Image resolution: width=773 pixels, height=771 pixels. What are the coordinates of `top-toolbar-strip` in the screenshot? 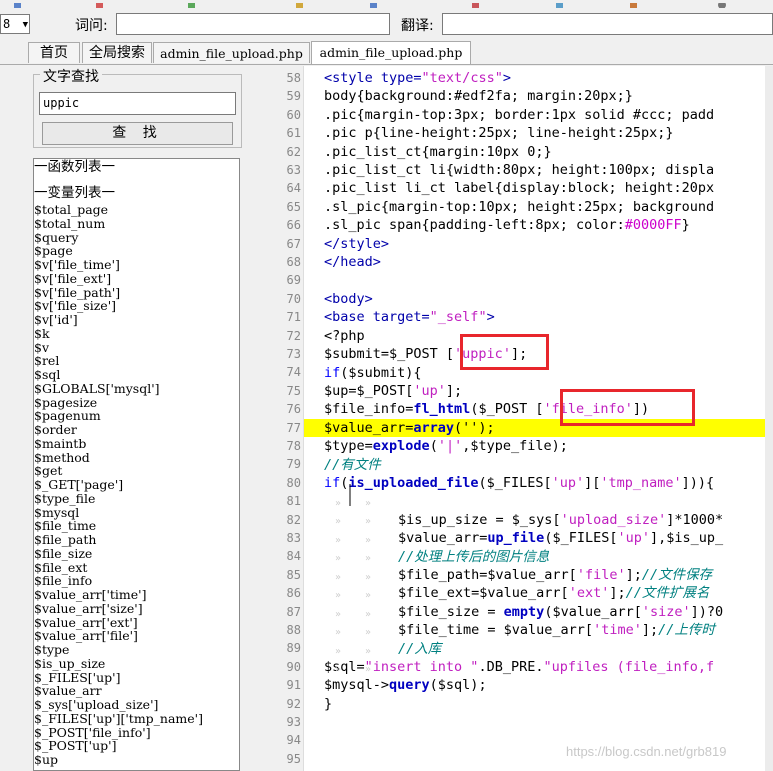 It's located at (386, 4).